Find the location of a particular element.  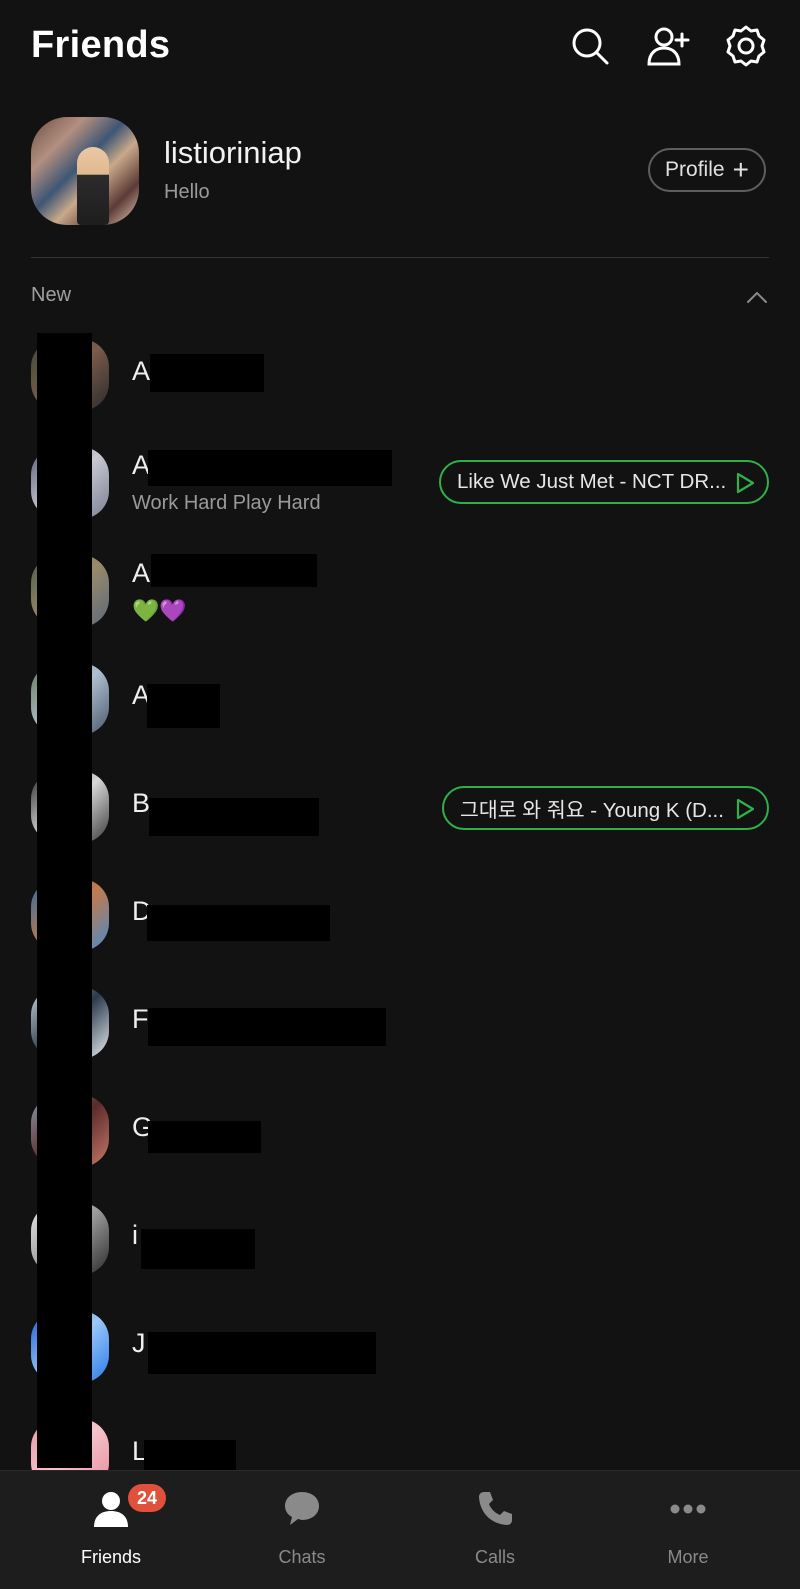

friend-name: J is located at coordinates (139, 1343).